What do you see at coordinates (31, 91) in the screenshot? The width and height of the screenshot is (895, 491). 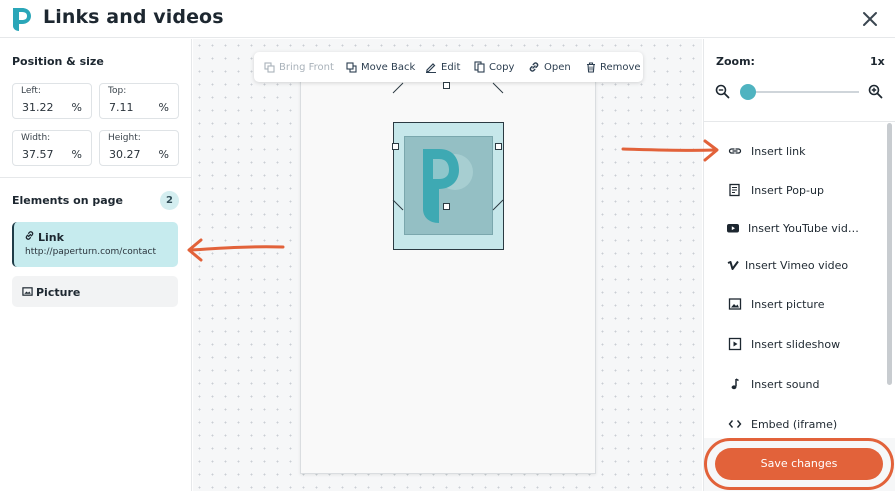 I see `left-label: Left:` at bounding box center [31, 91].